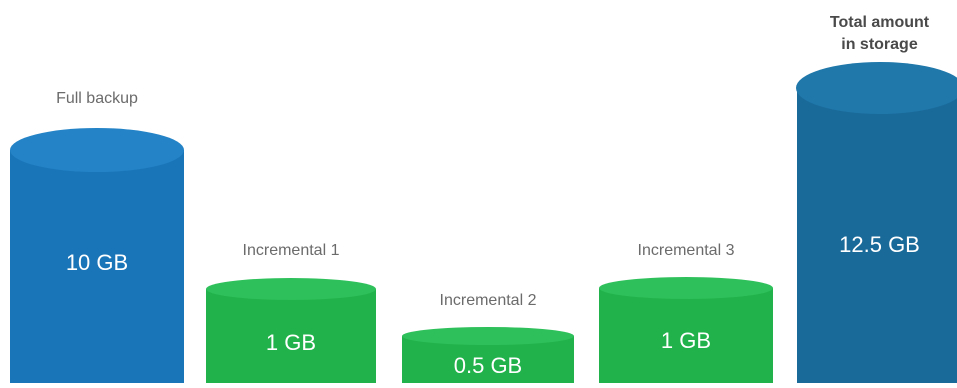 Image resolution: width=957 pixels, height=388 pixels. I want to click on value-incremental-2: 0.5 GB, so click(488, 365).